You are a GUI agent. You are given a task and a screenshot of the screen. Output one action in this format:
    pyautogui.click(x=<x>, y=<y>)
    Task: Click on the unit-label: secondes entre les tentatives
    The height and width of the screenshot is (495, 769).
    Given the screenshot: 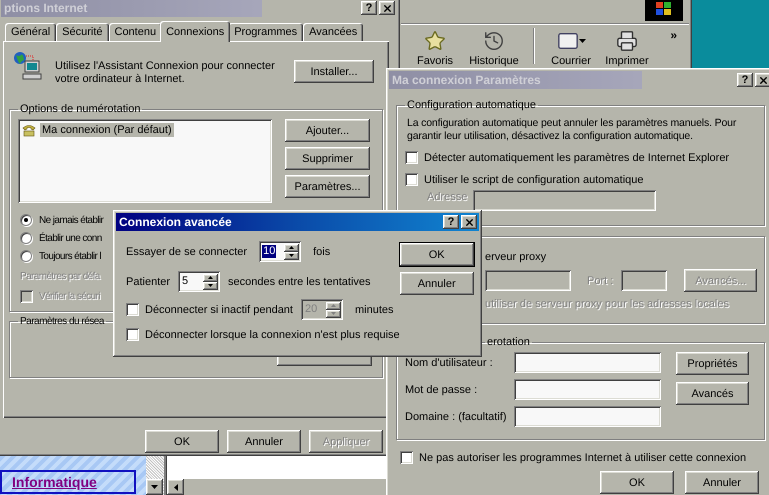 What is the action you would take?
    pyautogui.click(x=299, y=282)
    